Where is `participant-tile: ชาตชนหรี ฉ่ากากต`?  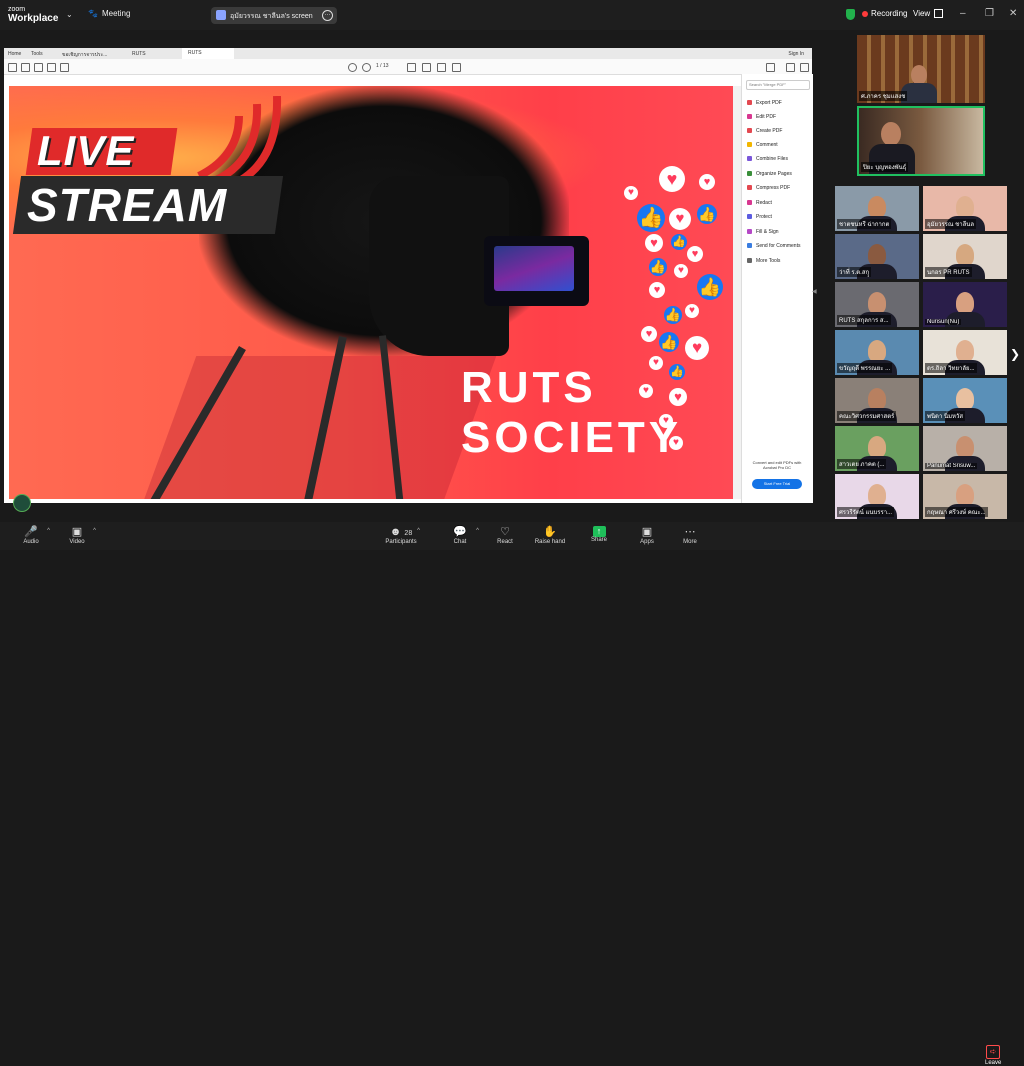 participant-tile: ชาตชนหรี ฉ่ากากต is located at coordinates (877, 208).